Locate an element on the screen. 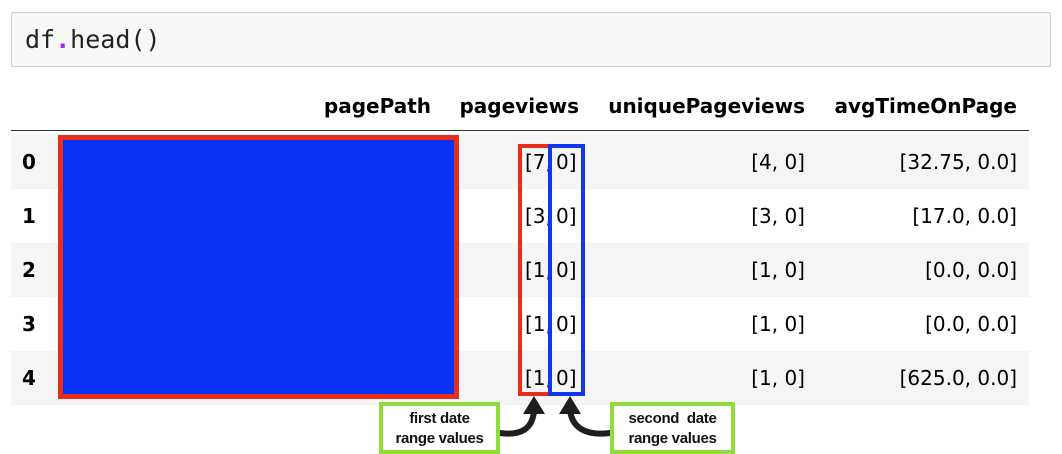 This screenshot has width=1062, height=454. row-index: 3 is located at coordinates (29, 324).